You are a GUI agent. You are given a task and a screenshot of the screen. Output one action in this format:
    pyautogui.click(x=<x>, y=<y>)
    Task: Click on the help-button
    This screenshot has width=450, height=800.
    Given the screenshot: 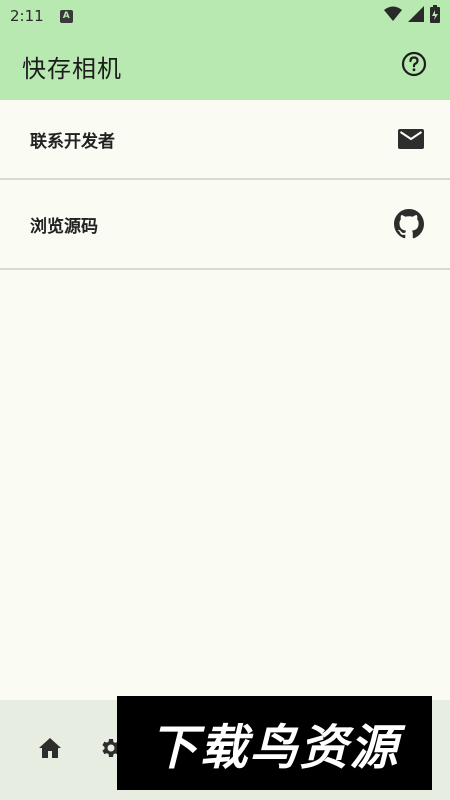 What is the action you would take?
    pyautogui.click(x=414, y=66)
    